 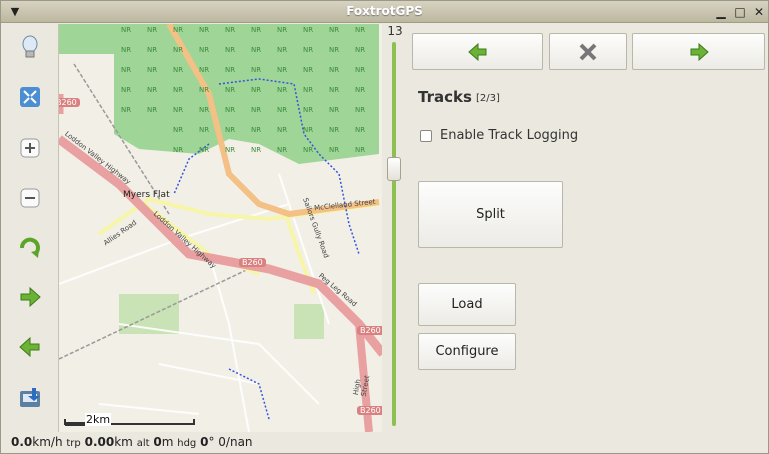 What do you see at coordinates (73, 443) in the screenshot?
I see `trip-label: trp` at bounding box center [73, 443].